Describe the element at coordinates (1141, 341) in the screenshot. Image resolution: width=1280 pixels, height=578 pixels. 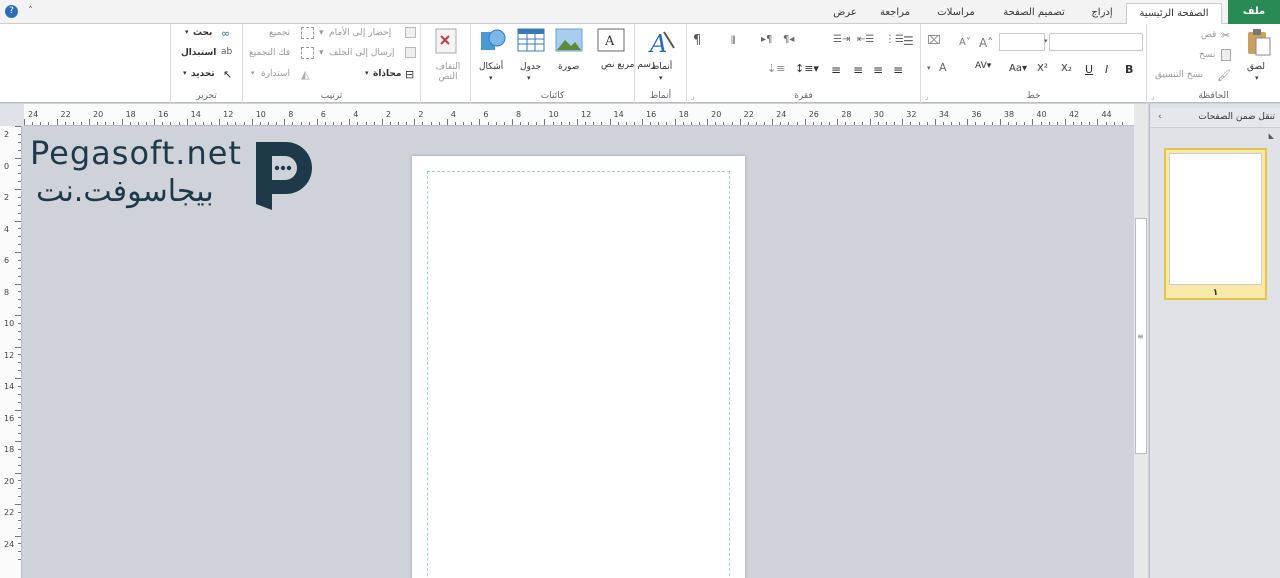
I see `vertical-scrollbar: ≡` at that location.